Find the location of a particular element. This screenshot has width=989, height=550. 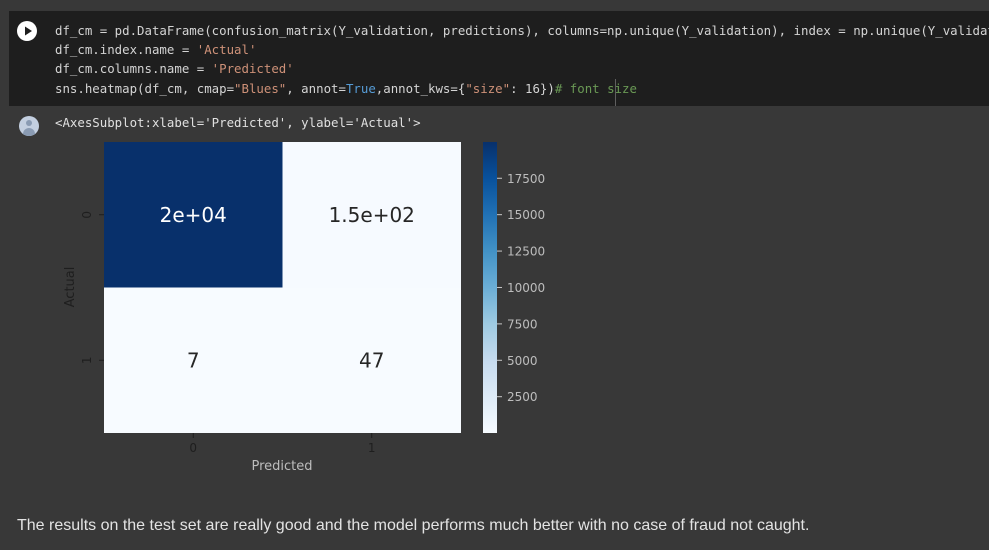

heatmap-annotation: 7 is located at coordinates (193, 360).